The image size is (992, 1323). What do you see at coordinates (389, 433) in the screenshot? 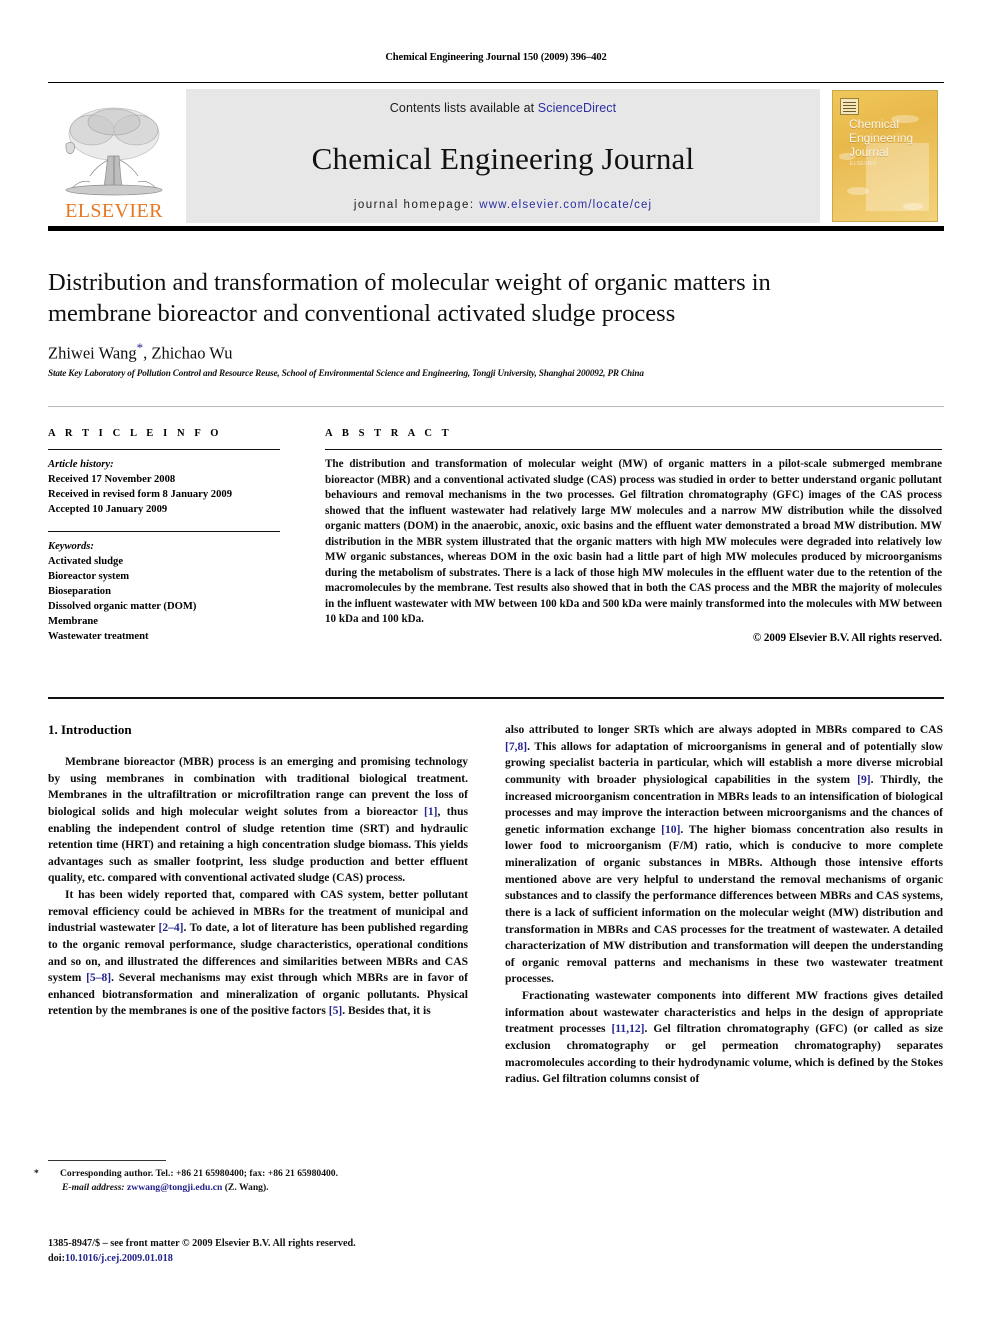
I see `abstract-heading: A B S T R A C T` at bounding box center [389, 433].